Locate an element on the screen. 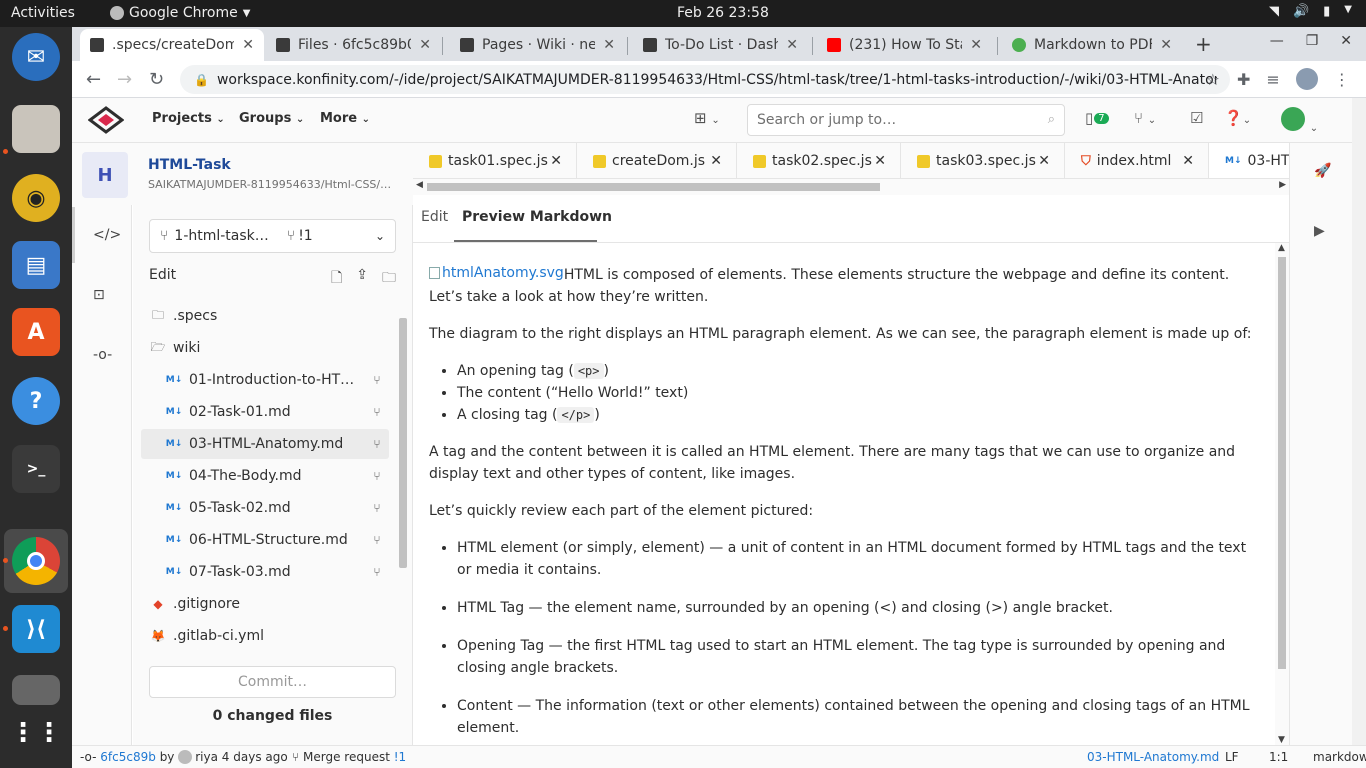  show-apps-icon: ⋮⋮ is located at coordinates (36, 733).